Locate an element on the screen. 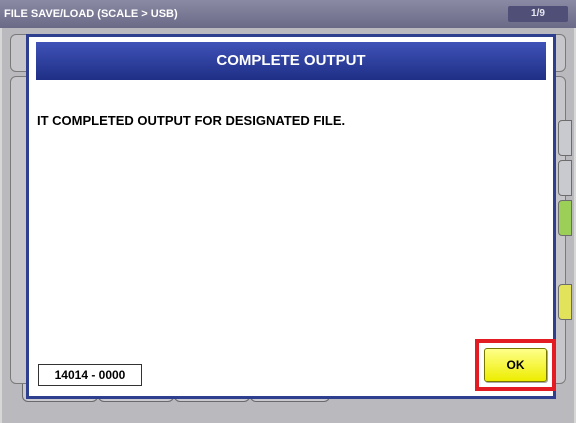  window-title: FILE SAVE/LOAD (SCALE > USB) is located at coordinates (91, 14).